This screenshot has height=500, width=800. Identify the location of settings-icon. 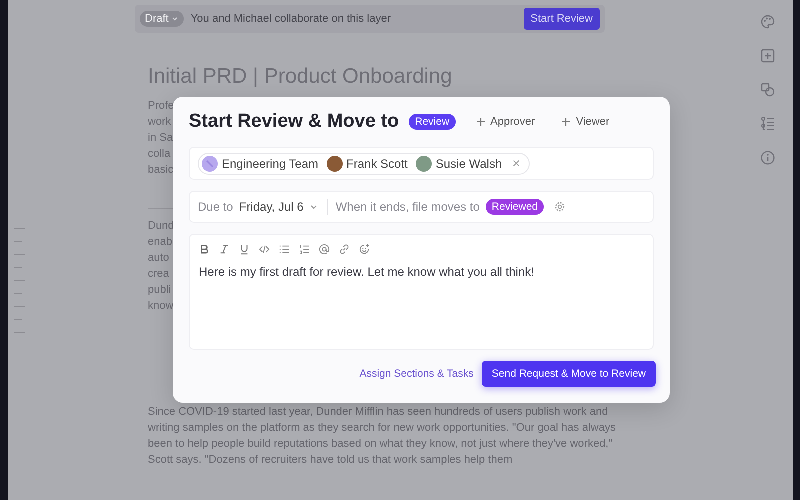
(560, 207).